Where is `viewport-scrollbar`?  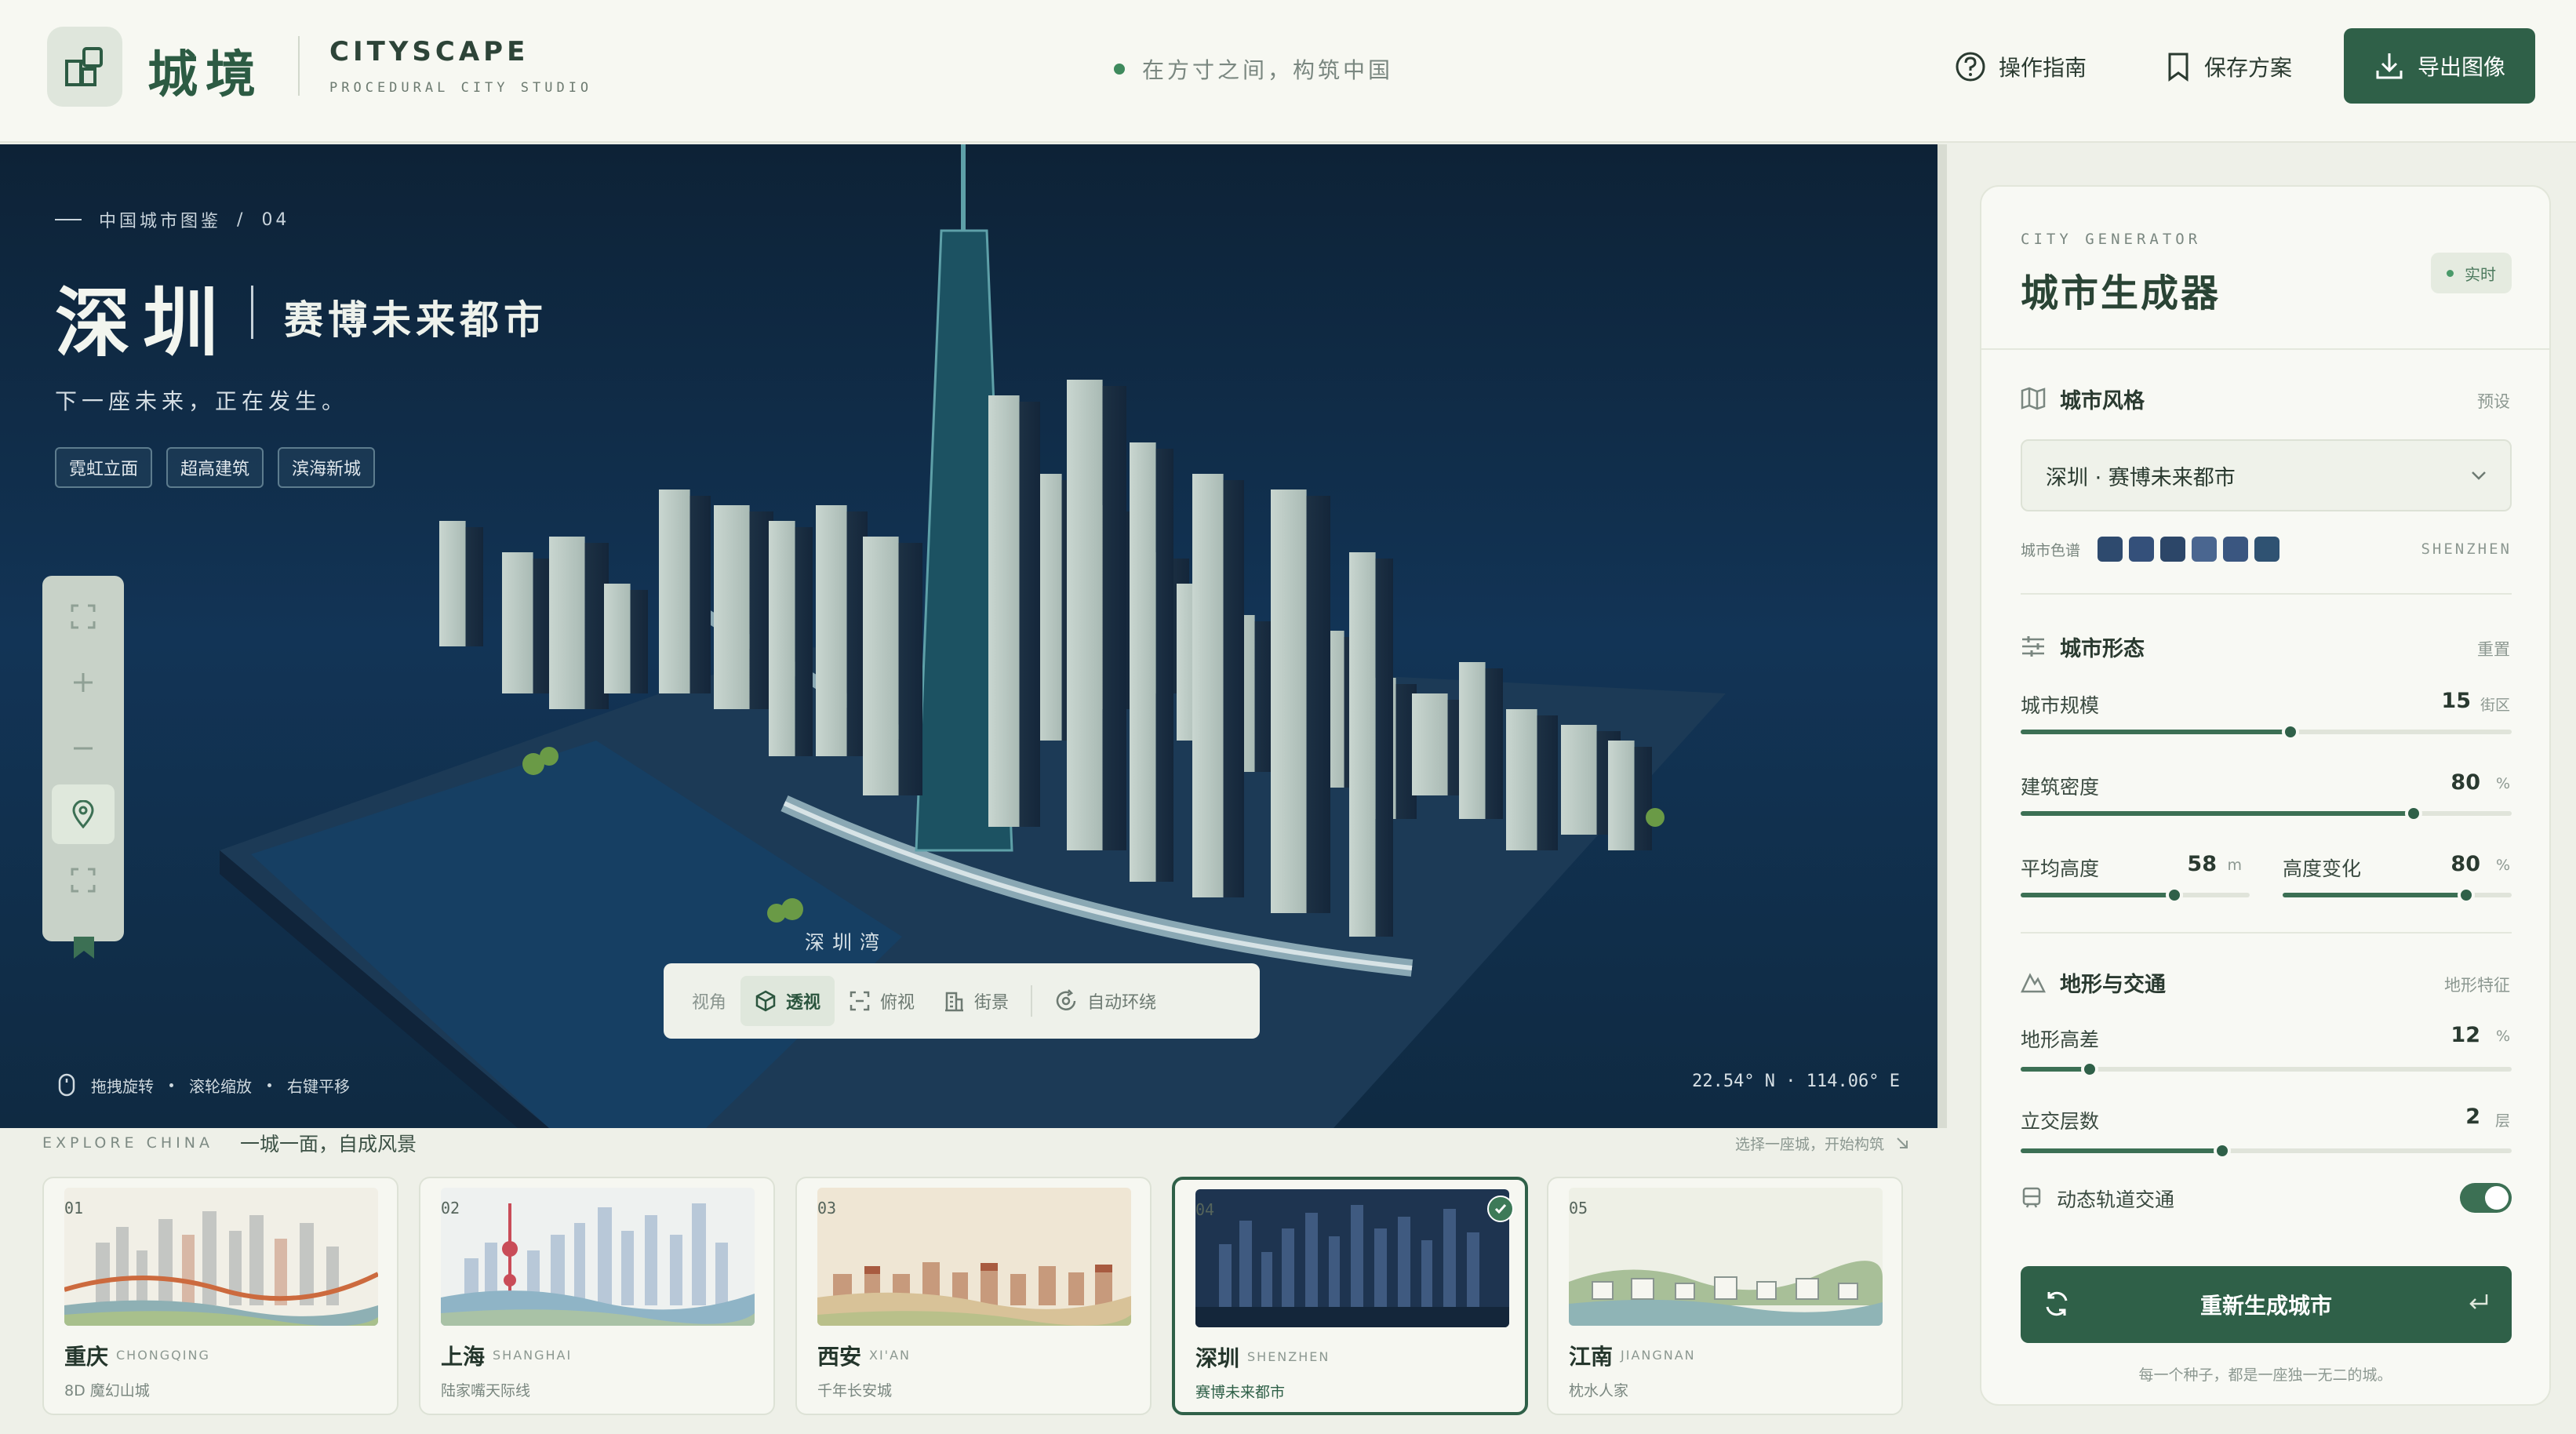
viewport-scrollbar is located at coordinates (1942, 636).